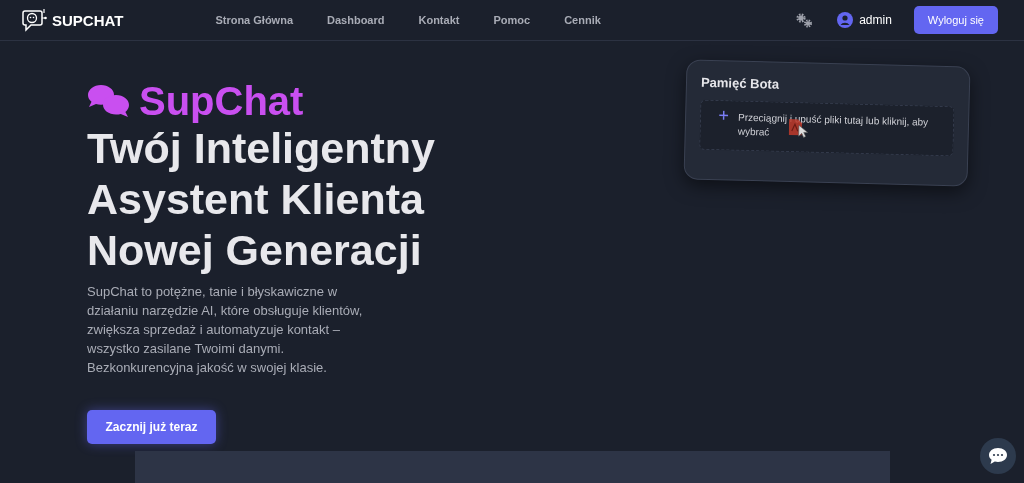  I want to click on nav-link: Pomoc, so click(512, 20).